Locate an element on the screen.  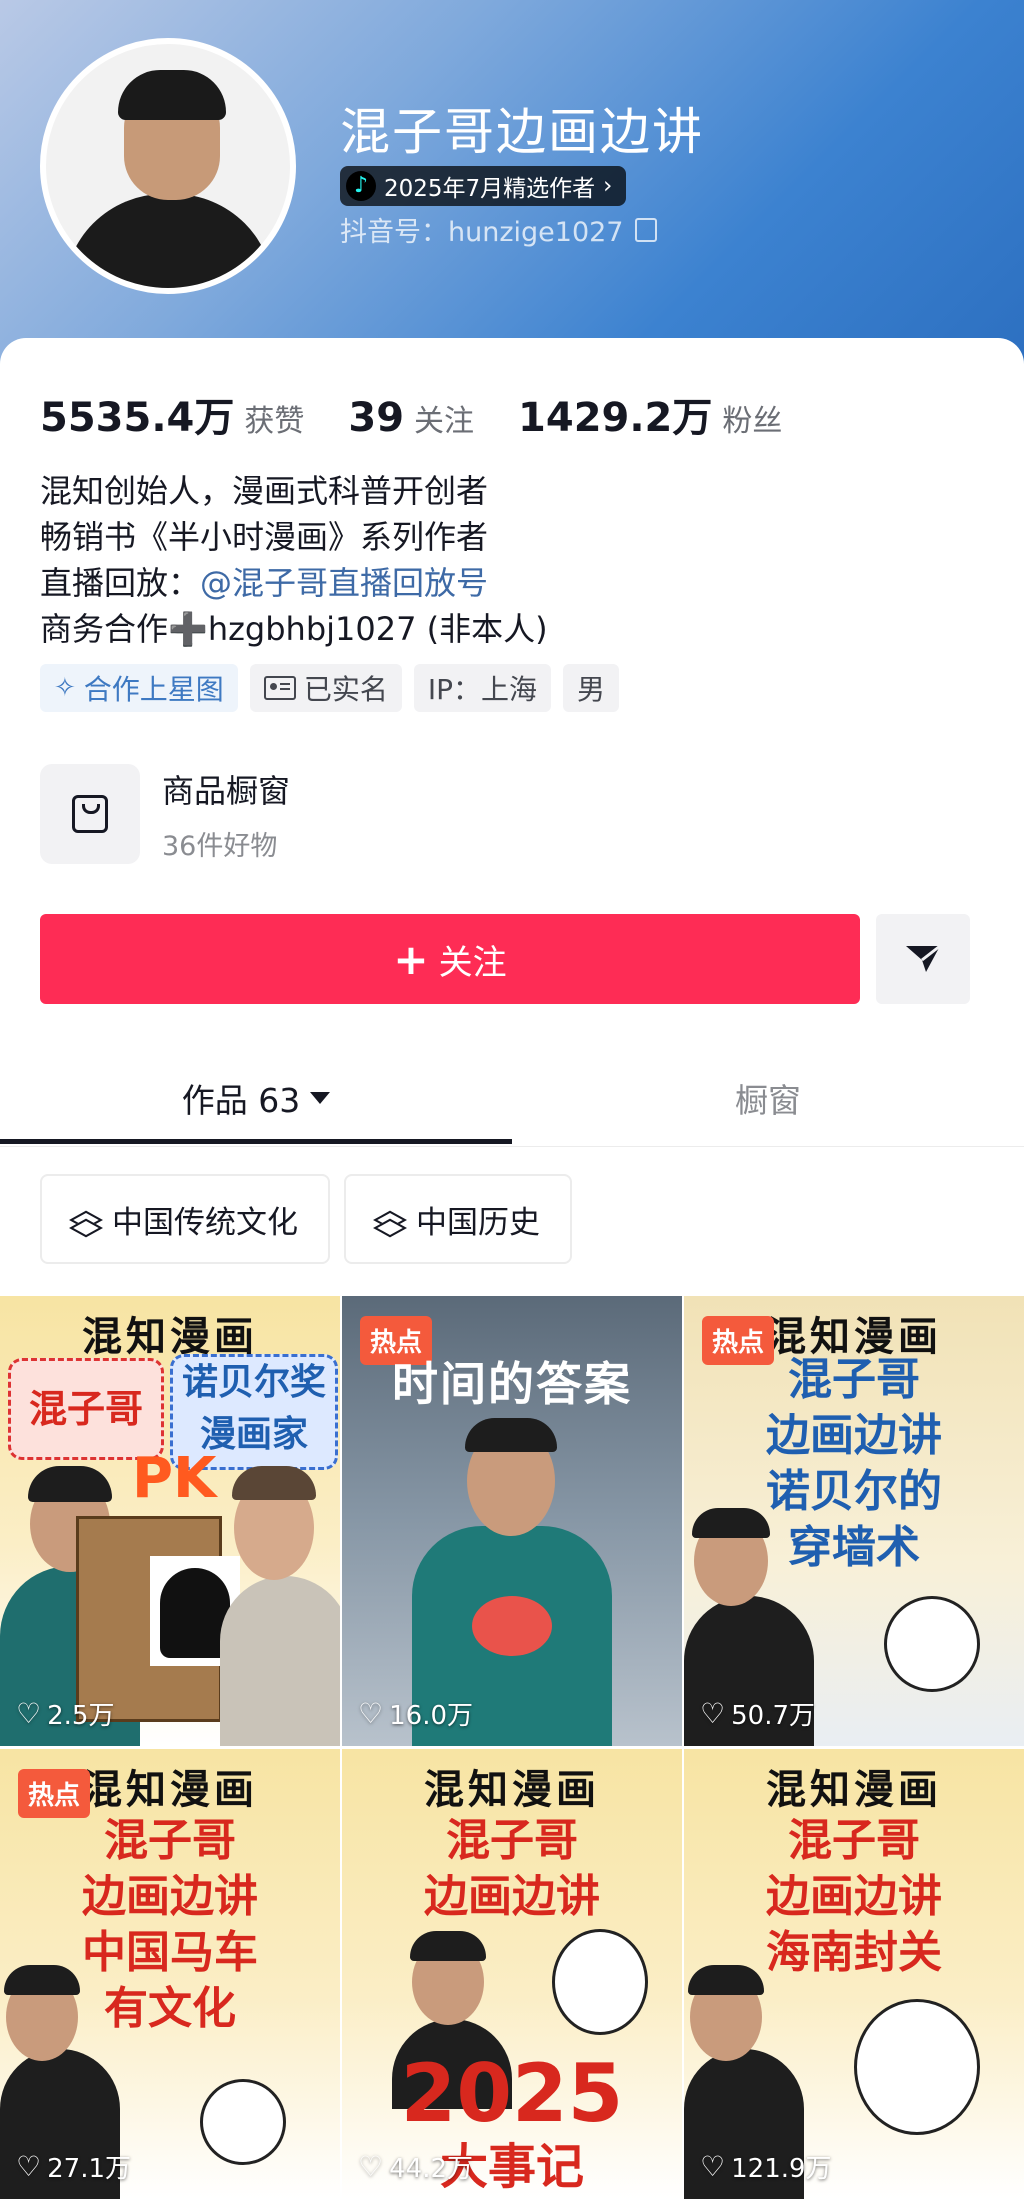
caret-down-icon is located at coordinates (320, 1098).